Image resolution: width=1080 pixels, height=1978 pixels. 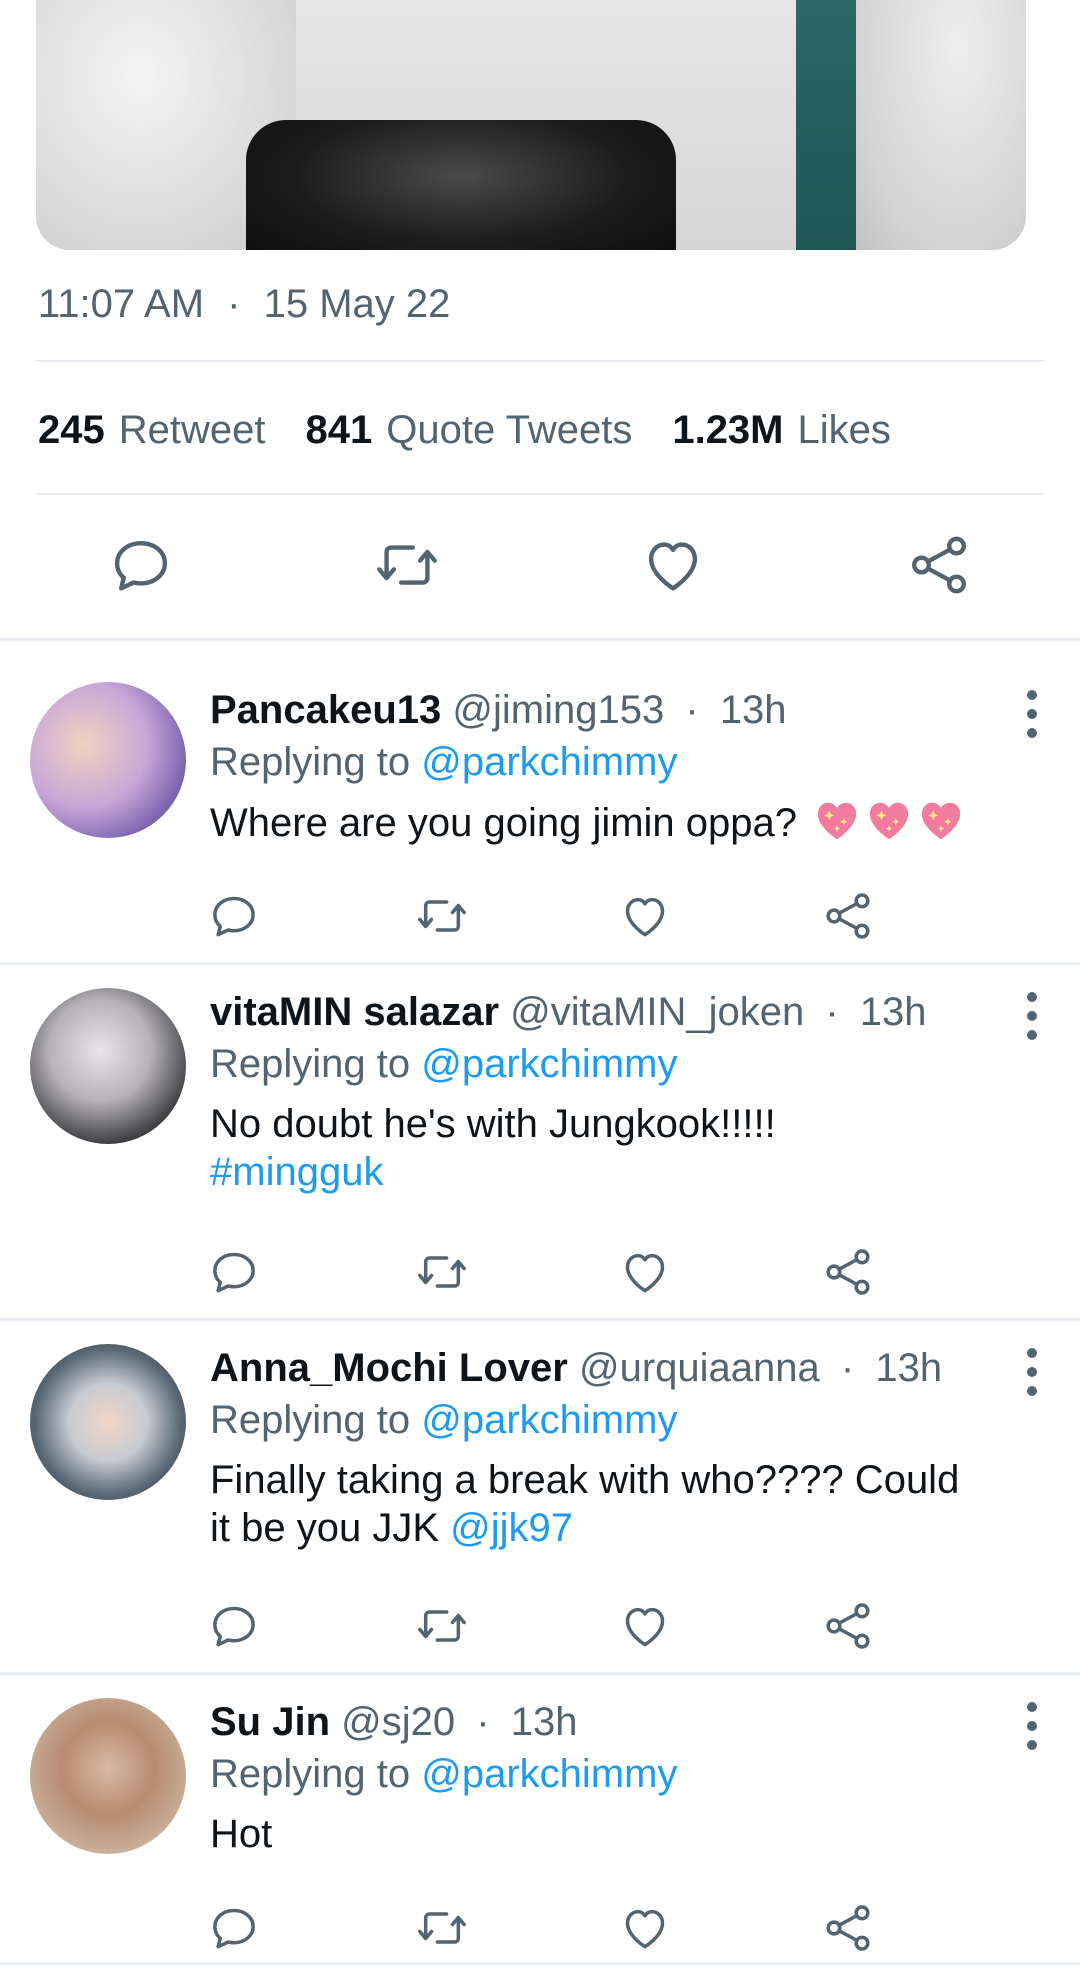 I want to click on quotes-label: Quote Tweets, so click(x=509, y=430).